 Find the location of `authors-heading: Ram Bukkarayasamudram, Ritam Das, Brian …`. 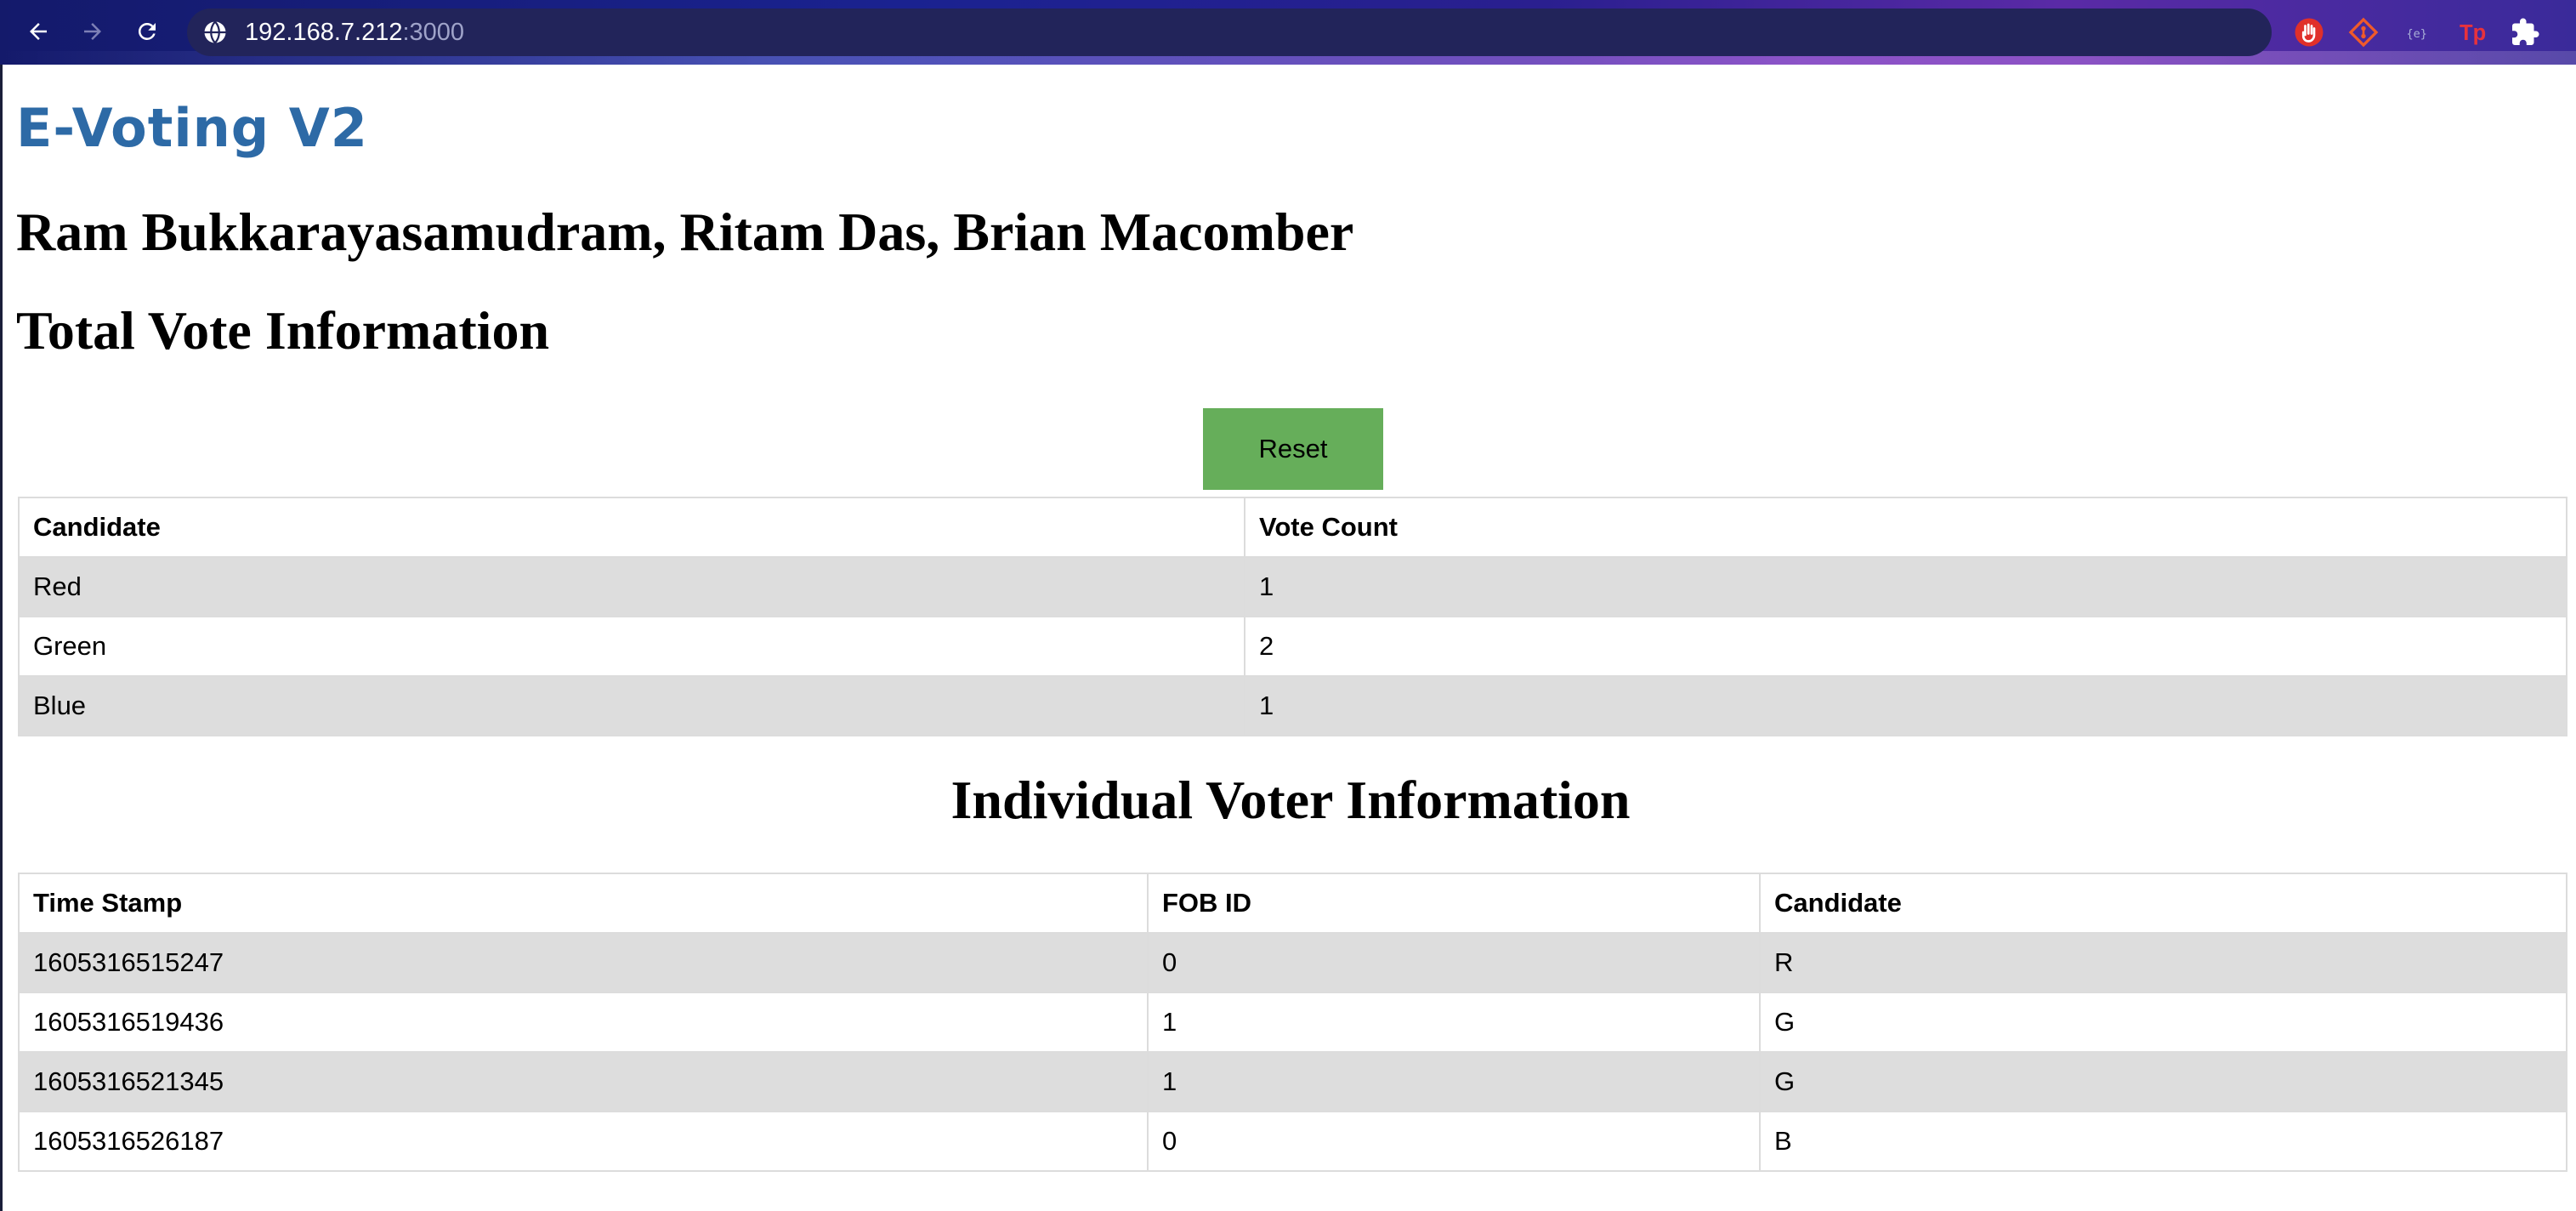

authors-heading: Ram Bukkarayasamudram, Ritam Das, Brian … is located at coordinates (685, 232).